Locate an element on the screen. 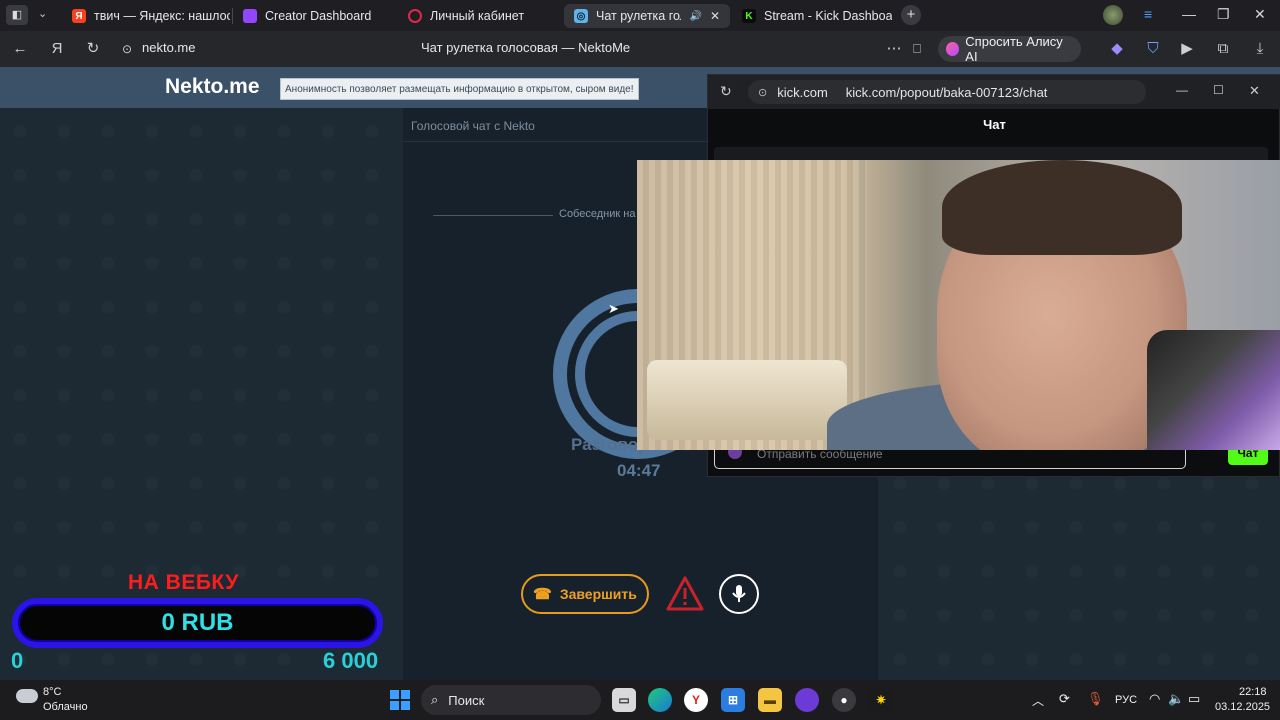 The width and height of the screenshot is (1280, 720). media-play-icon: ▶ is located at coordinates (1187, 49).